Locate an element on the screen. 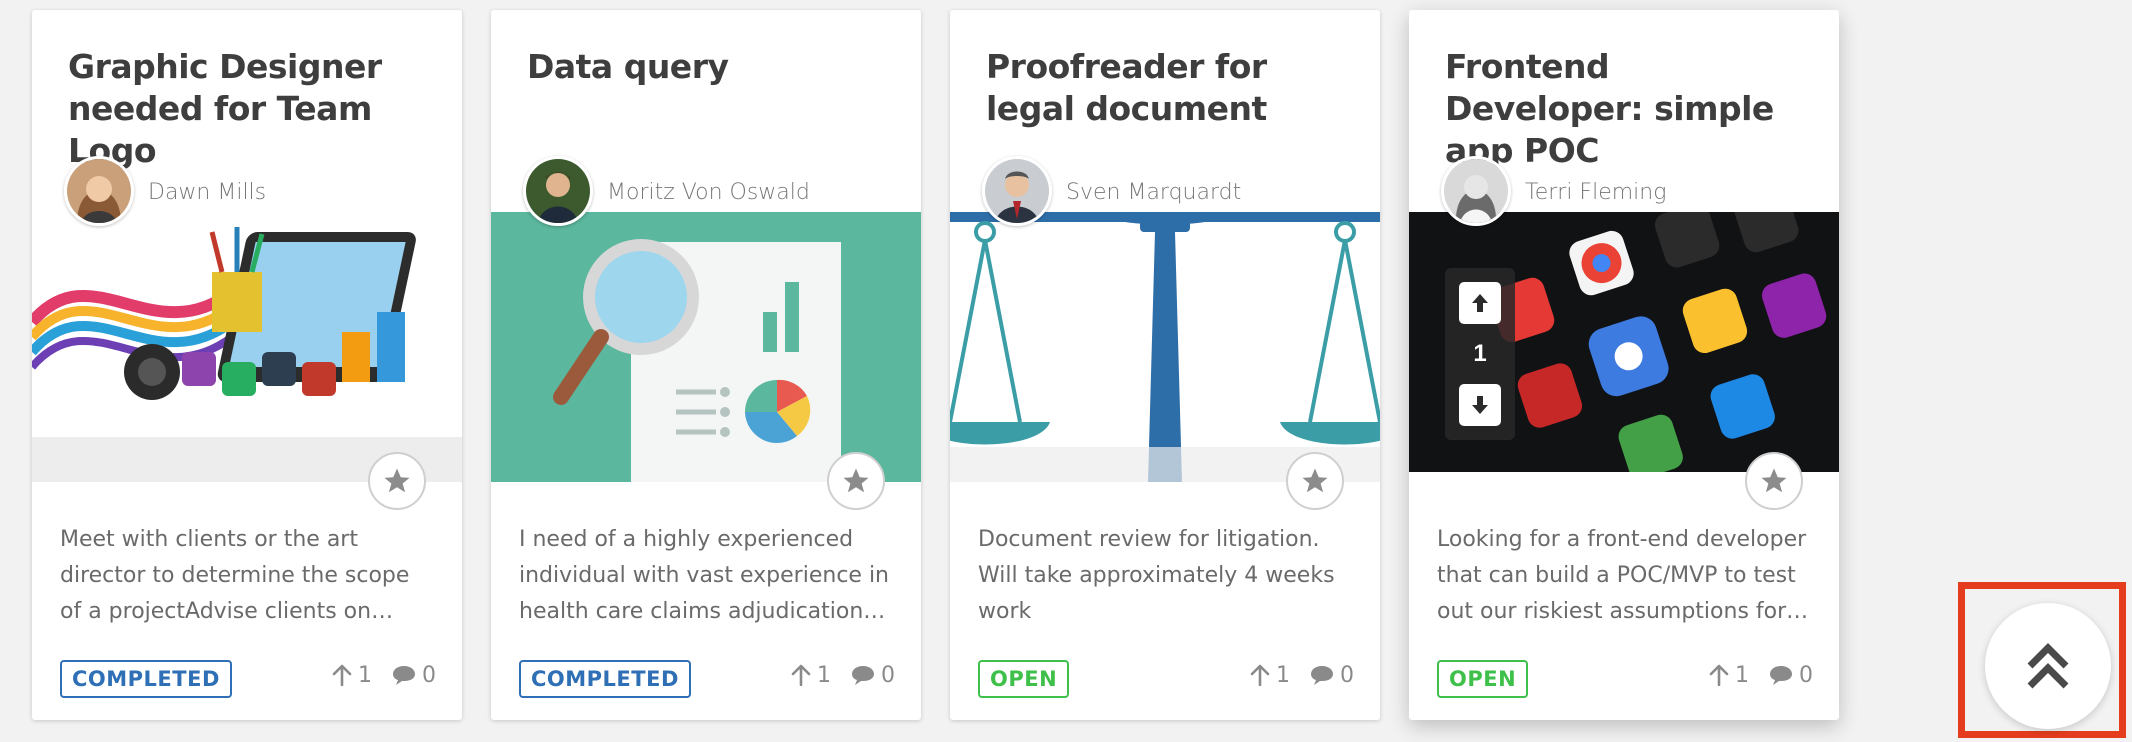 The height and width of the screenshot is (742, 2132). double-chevron-up-icon is located at coordinates (2048, 666).